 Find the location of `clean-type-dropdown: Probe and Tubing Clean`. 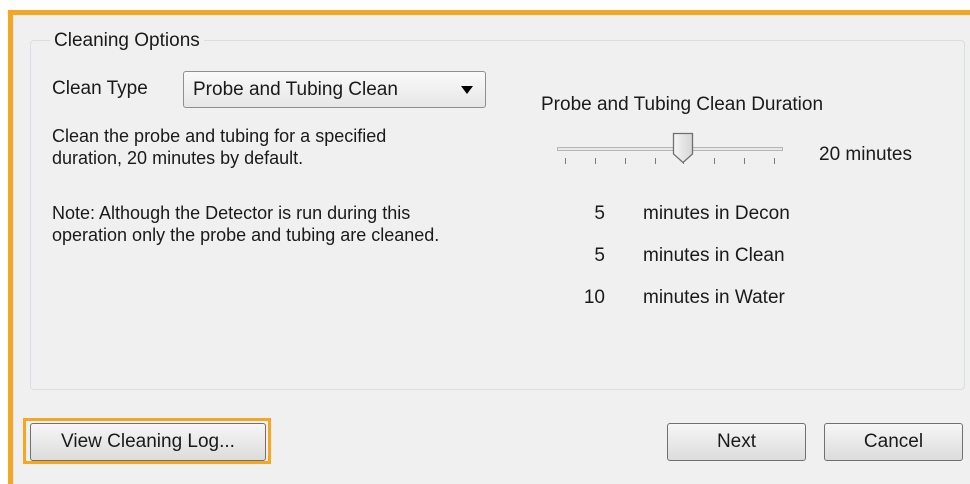

clean-type-dropdown: Probe and Tubing Clean is located at coordinates (334, 89).